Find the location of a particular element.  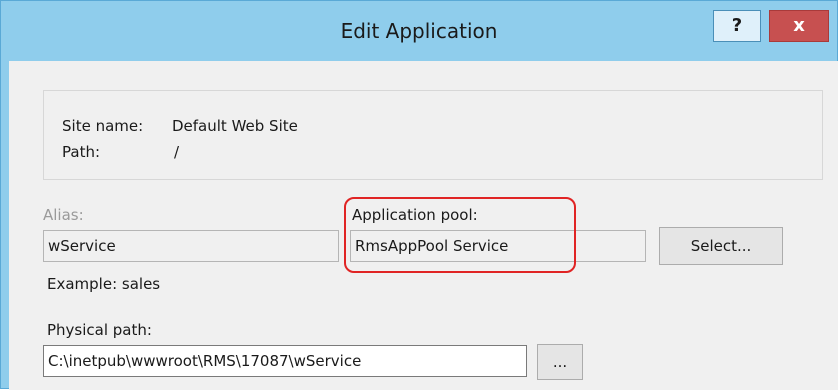

physical-path-input: C:\inetpub\wwwroot\RMS\17087\wService is located at coordinates (285, 361).